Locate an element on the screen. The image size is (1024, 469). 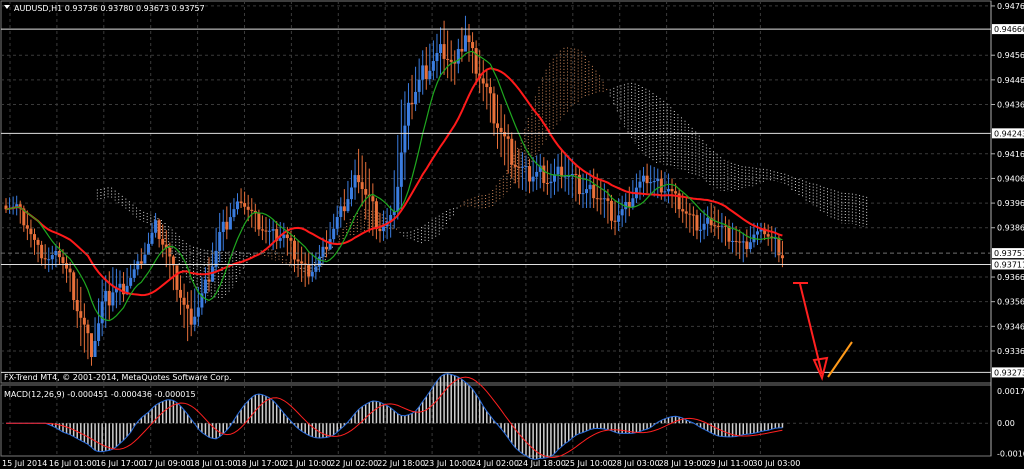
price-level-label: 0.93711 is located at coordinates (1009, 264).